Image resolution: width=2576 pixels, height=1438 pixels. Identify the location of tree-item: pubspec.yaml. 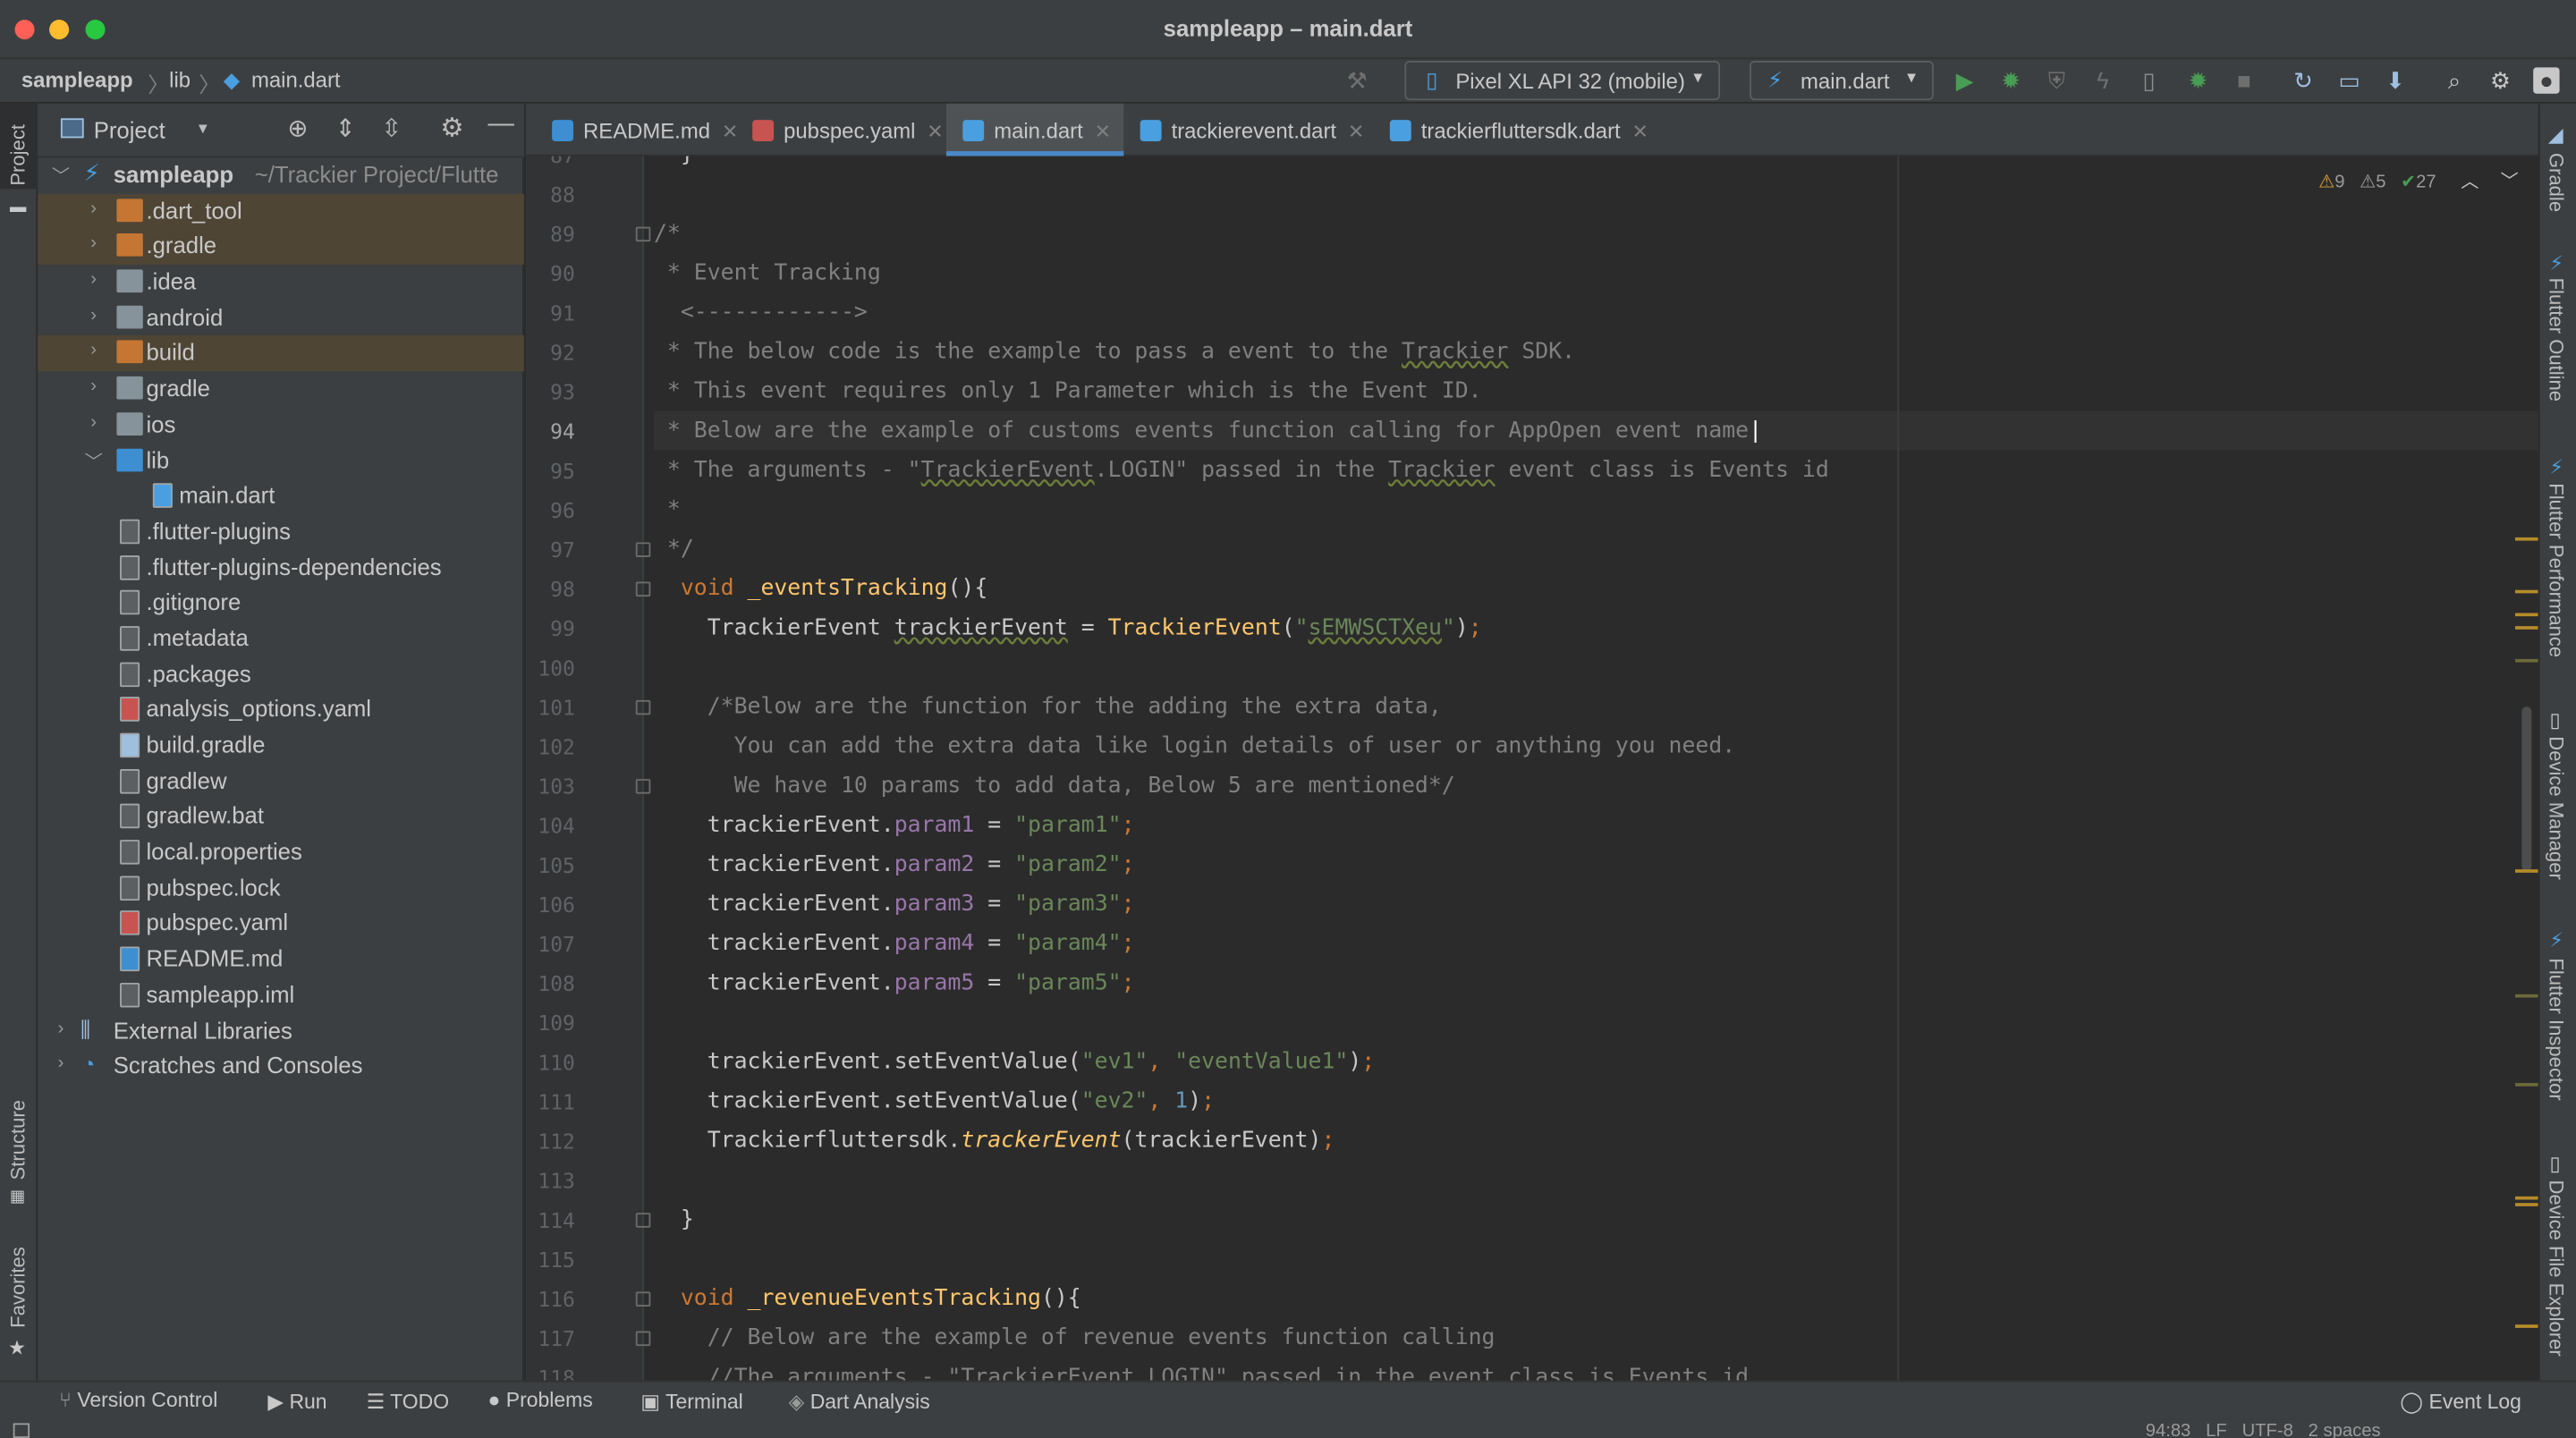
(281, 924).